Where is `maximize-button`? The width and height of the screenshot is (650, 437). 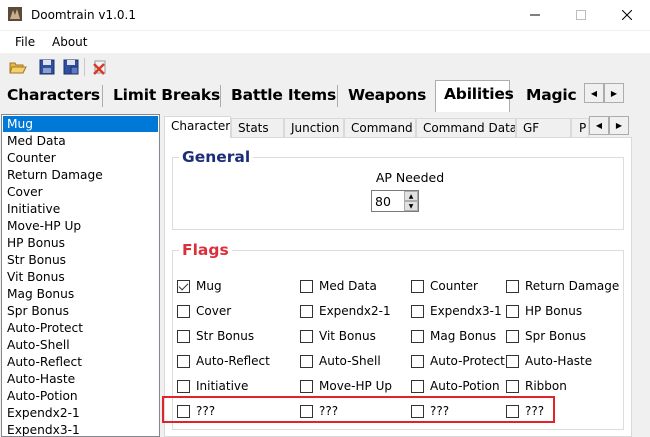
maximize-button is located at coordinates (581, 15).